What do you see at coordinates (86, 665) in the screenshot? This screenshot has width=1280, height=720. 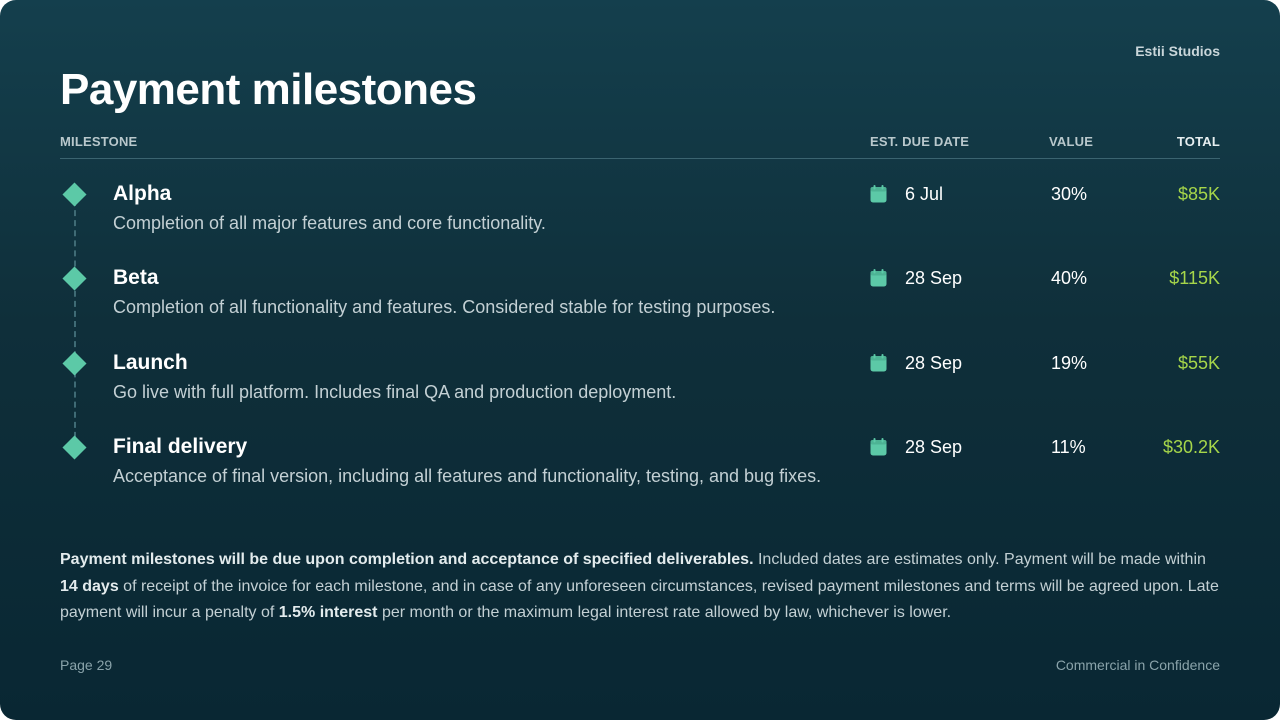 I see `page-number: Page 29` at bounding box center [86, 665].